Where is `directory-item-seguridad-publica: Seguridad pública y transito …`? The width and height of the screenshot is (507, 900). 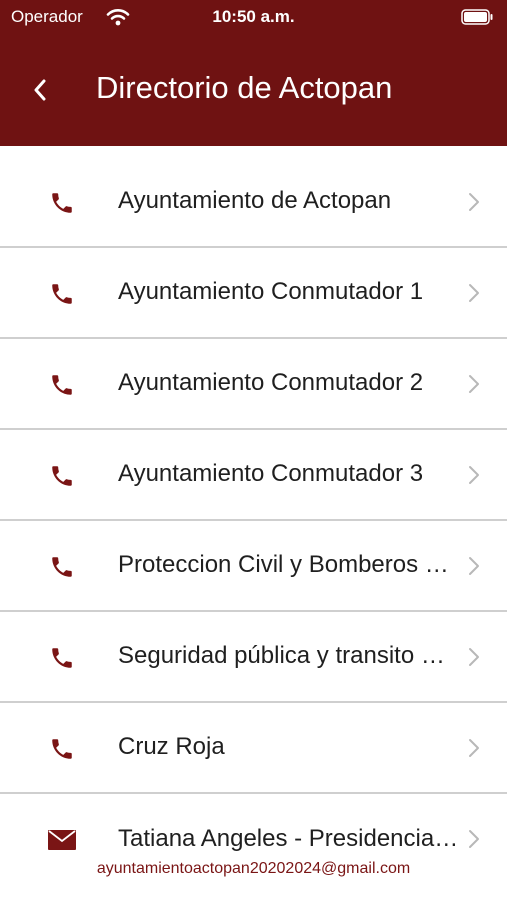 directory-item-seguridad-publica: Seguridad pública y transito … is located at coordinates (253, 657).